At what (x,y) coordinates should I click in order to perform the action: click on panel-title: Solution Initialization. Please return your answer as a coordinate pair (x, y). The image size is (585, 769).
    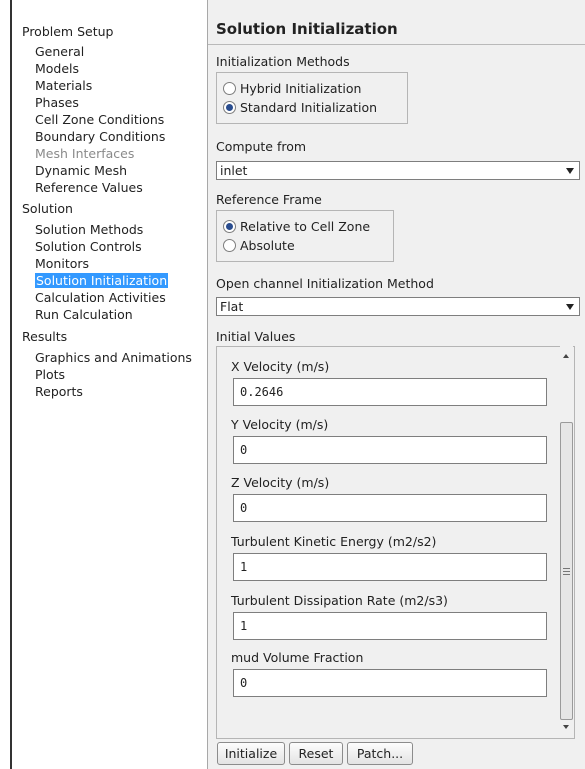
    Looking at the image, I should click on (307, 29).